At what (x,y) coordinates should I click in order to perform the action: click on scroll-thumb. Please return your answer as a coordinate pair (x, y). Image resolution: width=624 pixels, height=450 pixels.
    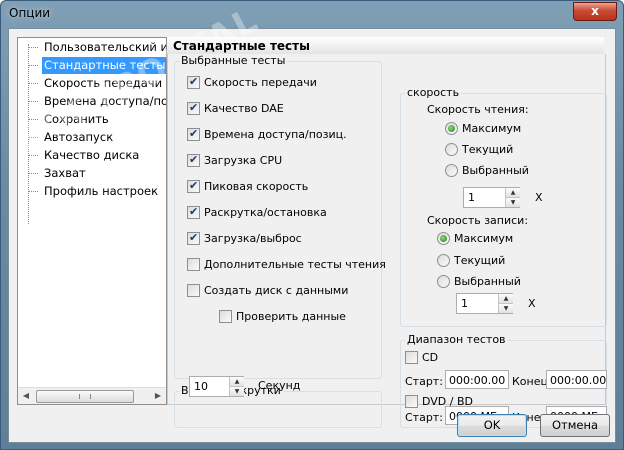
    Looking at the image, I should click on (85, 396).